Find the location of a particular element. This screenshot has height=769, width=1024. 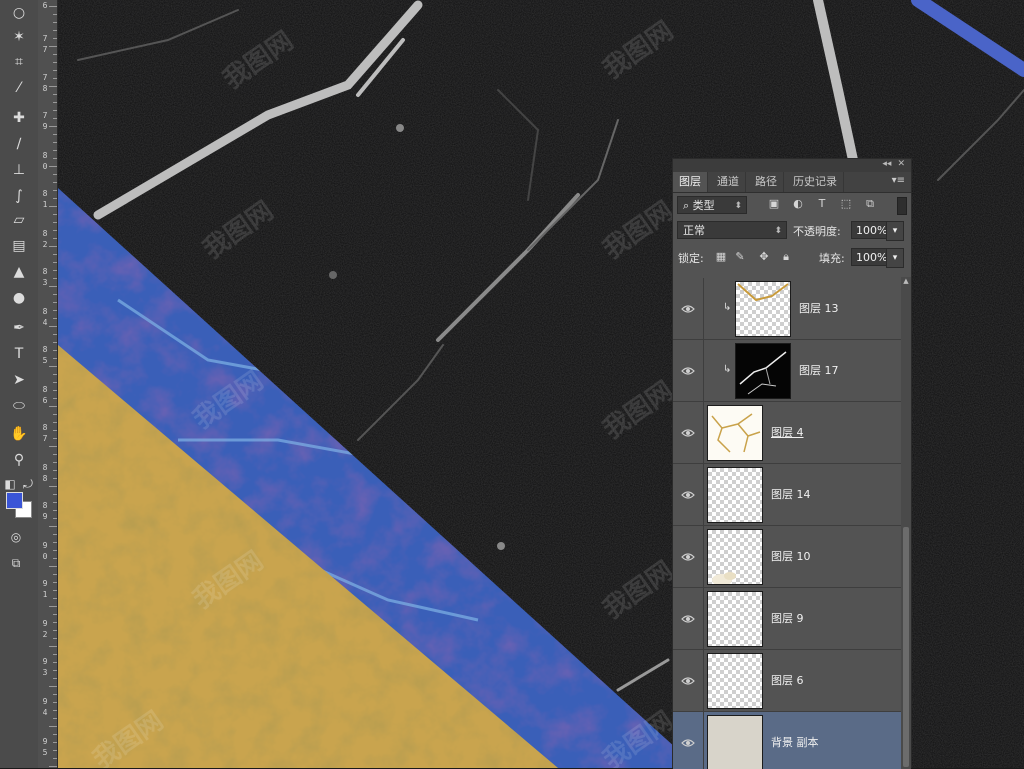

lasso-tool-icon: ○ is located at coordinates (19, 13).